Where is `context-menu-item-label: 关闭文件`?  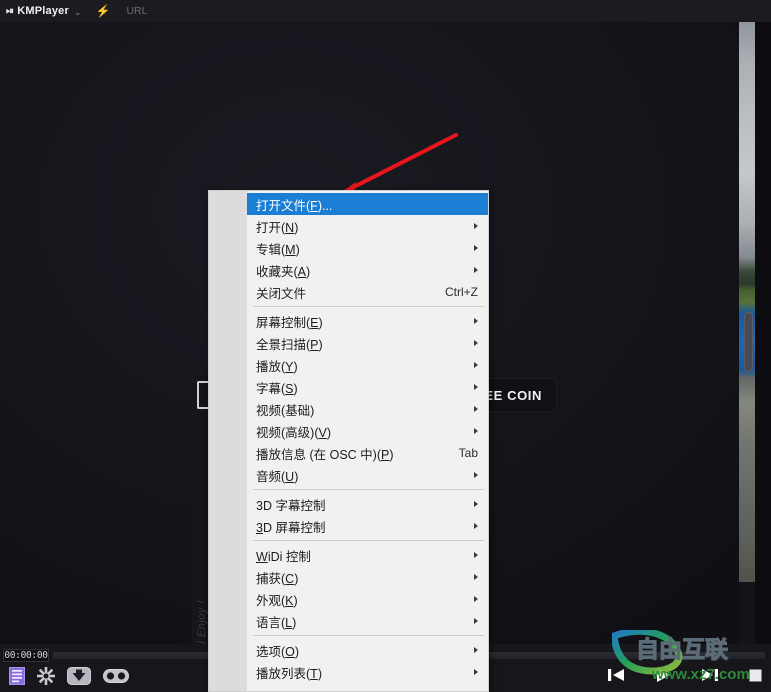
context-menu-item-label: 关闭文件 is located at coordinates (281, 293).